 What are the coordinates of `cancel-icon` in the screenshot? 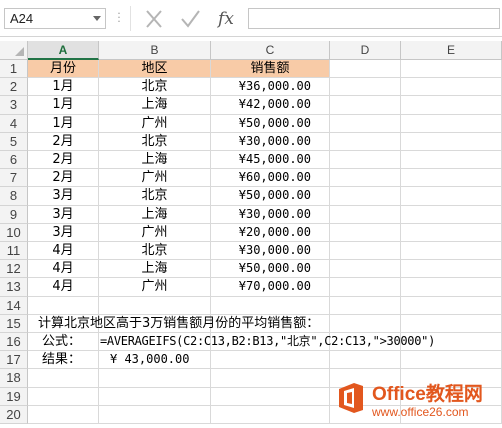 It's located at (154, 19).